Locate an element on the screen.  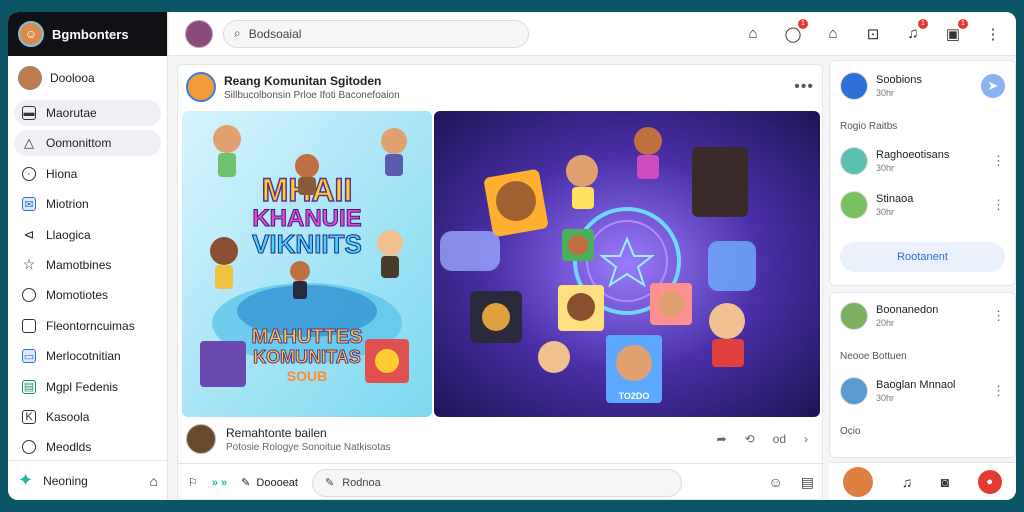
sidebar-item-9: ▤ Mgpl Fedenis is located at coordinates (87, 387).